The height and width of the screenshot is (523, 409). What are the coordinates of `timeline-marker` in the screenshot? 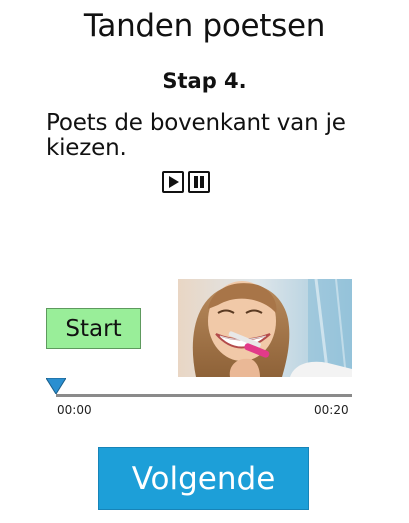 It's located at (56, 386).